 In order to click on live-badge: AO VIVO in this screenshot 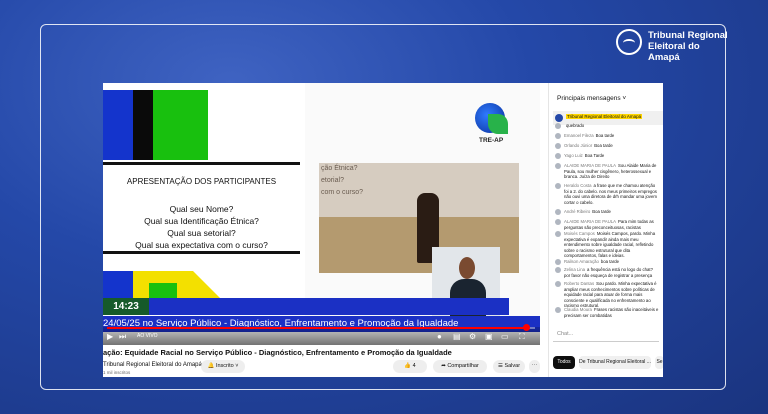, I will do `click(147, 336)`.